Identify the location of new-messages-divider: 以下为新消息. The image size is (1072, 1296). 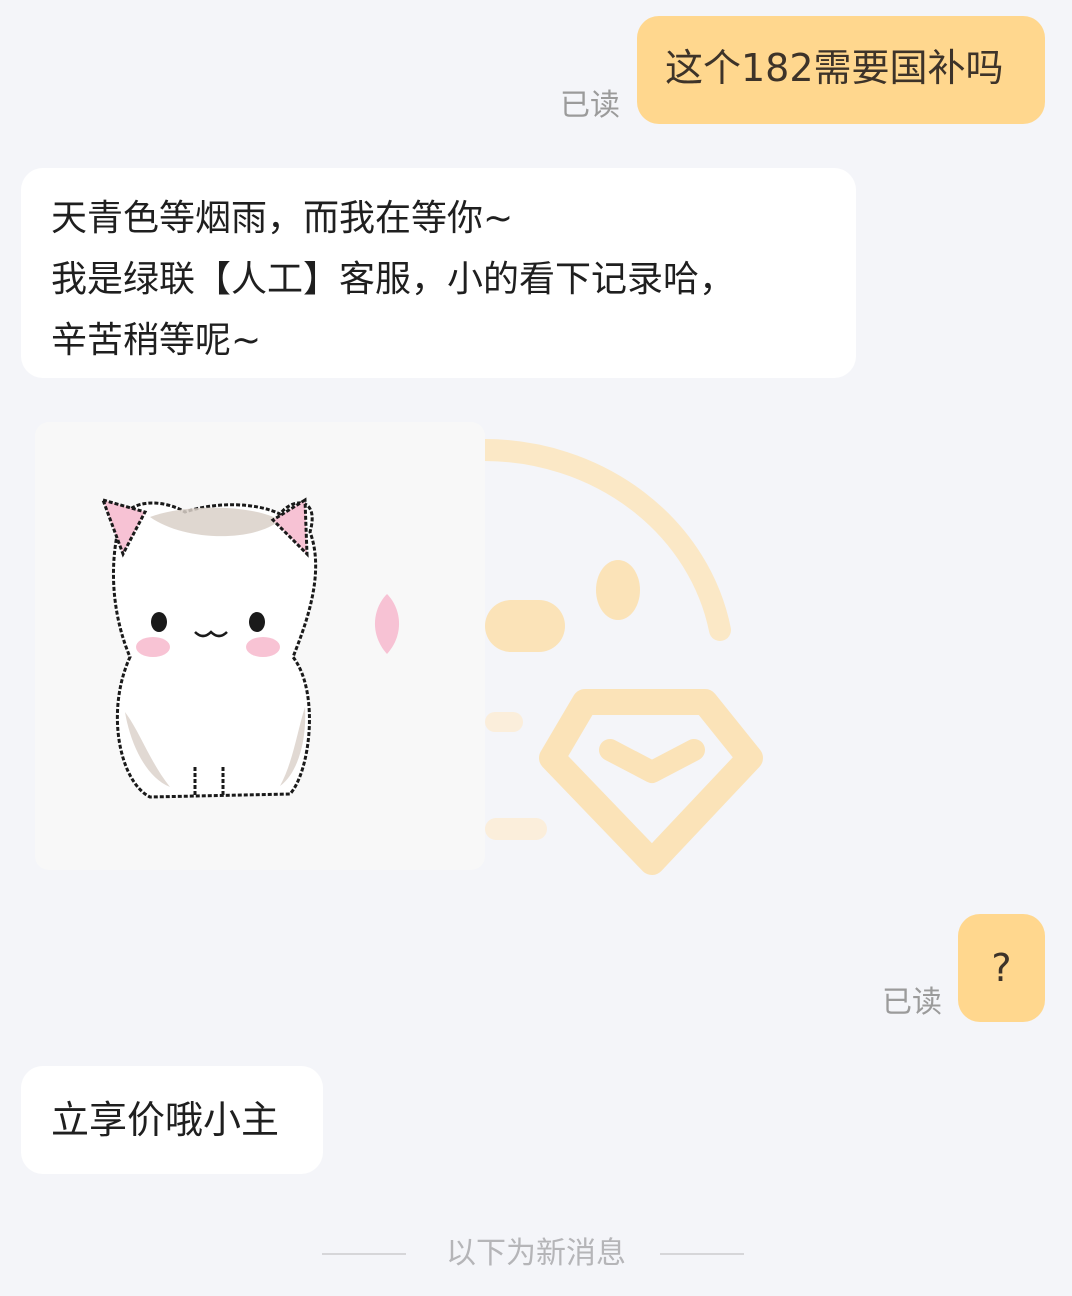
(536, 1254).